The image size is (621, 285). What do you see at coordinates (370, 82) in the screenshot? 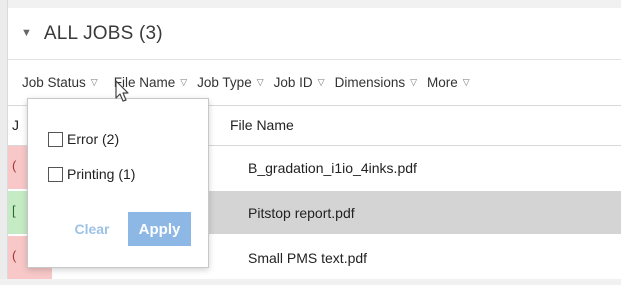
I see `filter-label: Dimensions` at bounding box center [370, 82].